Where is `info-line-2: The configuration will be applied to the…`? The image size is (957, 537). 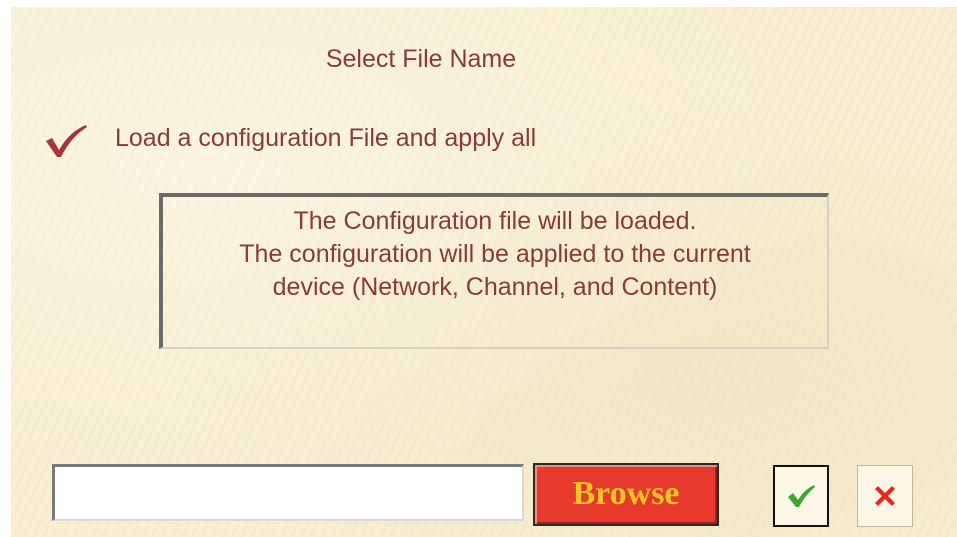
info-line-2: The configuration will be applied to the… is located at coordinates (495, 254).